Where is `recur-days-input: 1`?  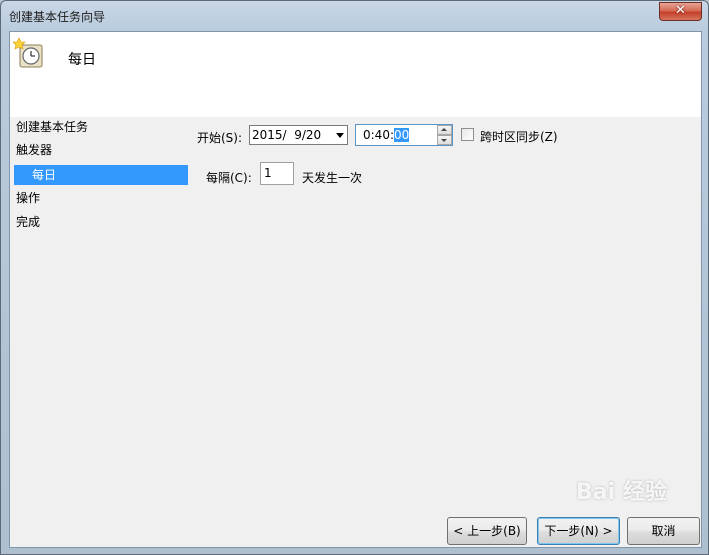 recur-days-input: 1 is located at coordinates (277, 173).